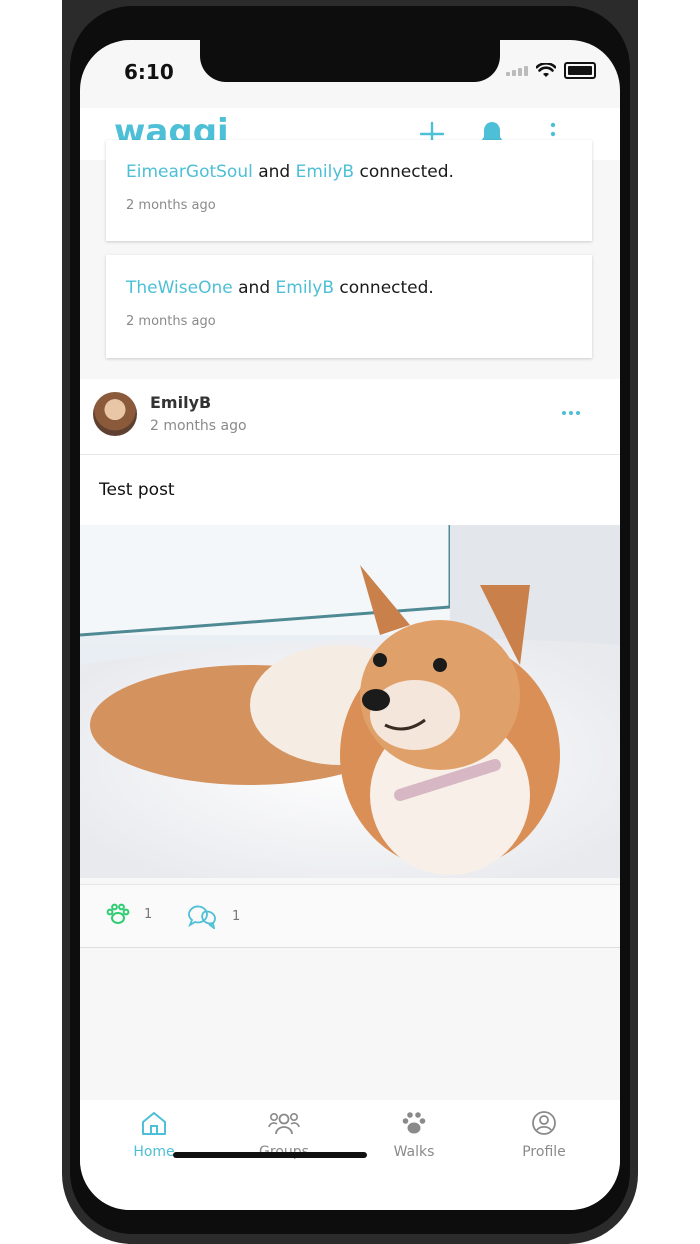 This screenshot has height=1244, width=700. I want to click on like-button: 1, so click(129, 914).